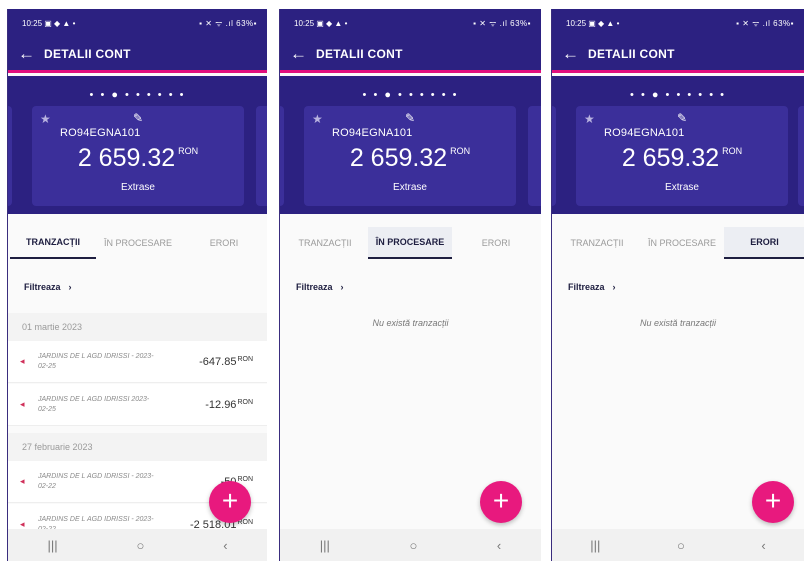 The height and width of the screenshot is (561, 804). Describe the element at coordinates (221, 405) in the screenshot. I see `amount-value: -12.96` at that location.